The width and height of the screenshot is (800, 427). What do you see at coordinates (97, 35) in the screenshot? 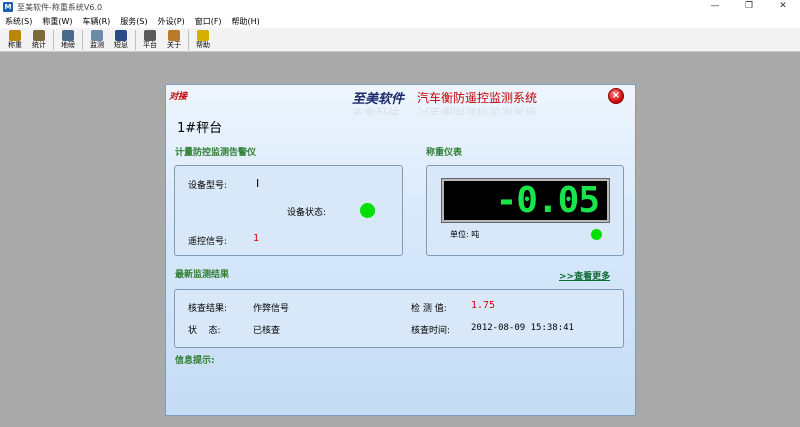
I see `monitor-icon` at bounding box center [97, 35].